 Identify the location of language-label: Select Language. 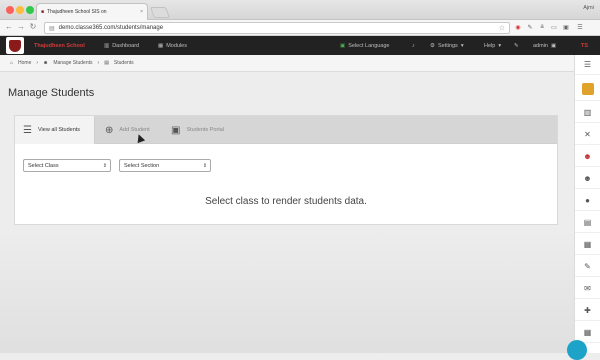
(369, 45).